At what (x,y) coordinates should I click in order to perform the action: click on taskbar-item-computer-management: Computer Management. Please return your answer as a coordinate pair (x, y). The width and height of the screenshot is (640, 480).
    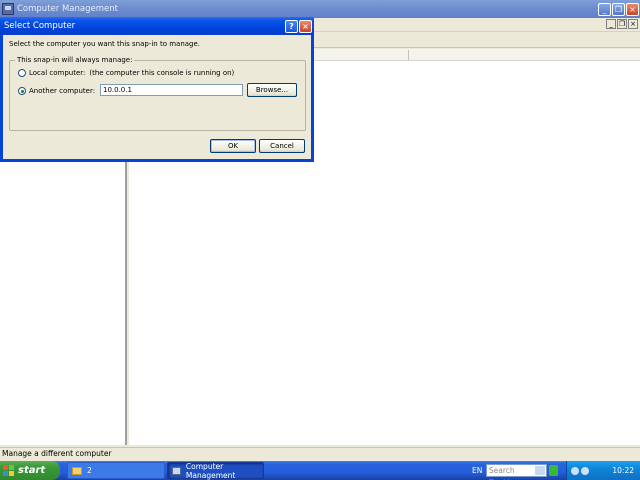
    Looking at the image, I should click on (215, 470).